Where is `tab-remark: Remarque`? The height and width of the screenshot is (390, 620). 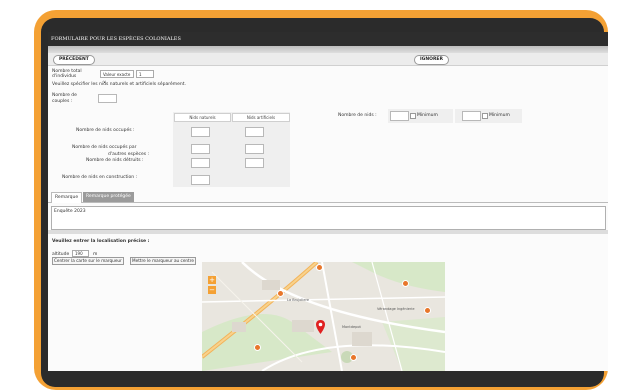
tab-remark: Remarque is located at coordinates (67, 197).